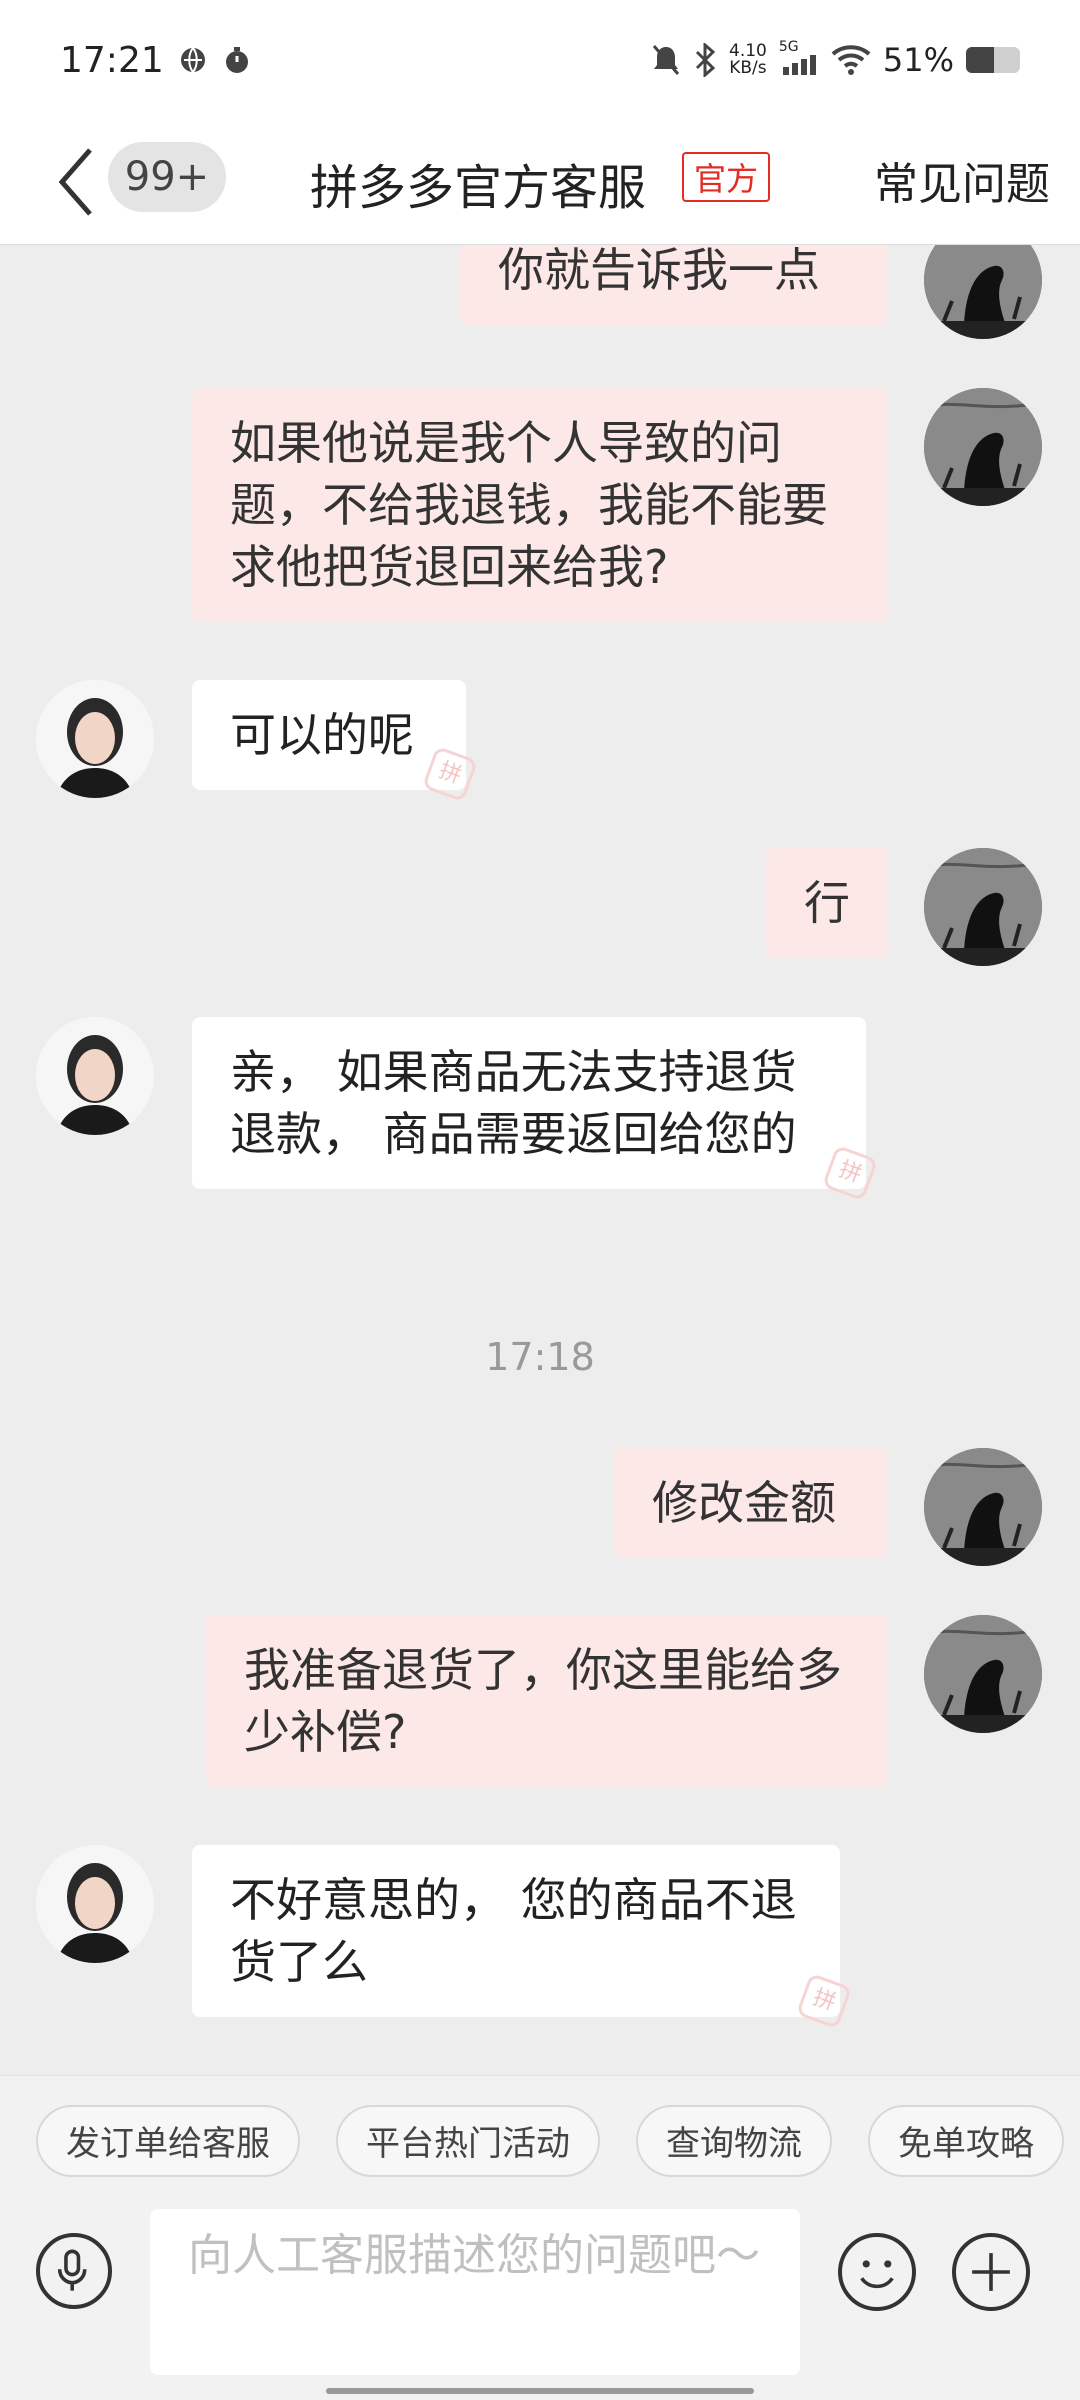 The image size is (1080, 2400). I want to click on quick-reply-bar: 发订单给客服 平台热门活动 查询物流 免单攻略, so click(540, 2140).